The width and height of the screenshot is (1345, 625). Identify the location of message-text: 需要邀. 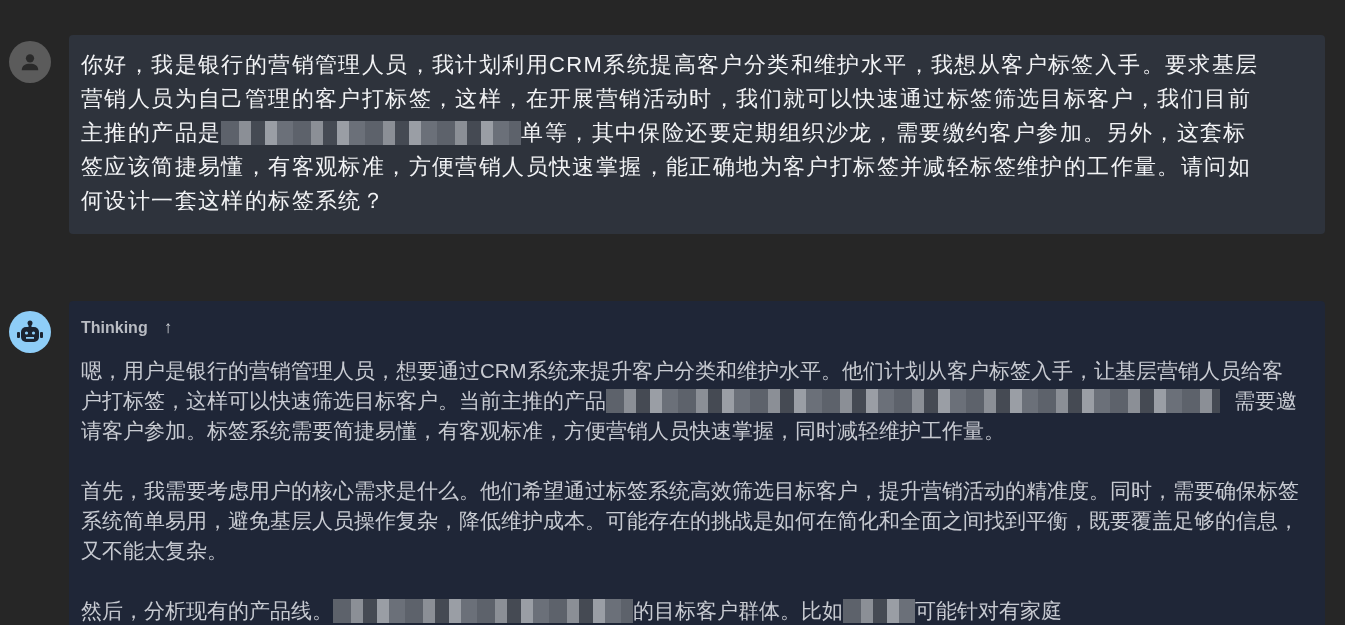
(1265, 401).